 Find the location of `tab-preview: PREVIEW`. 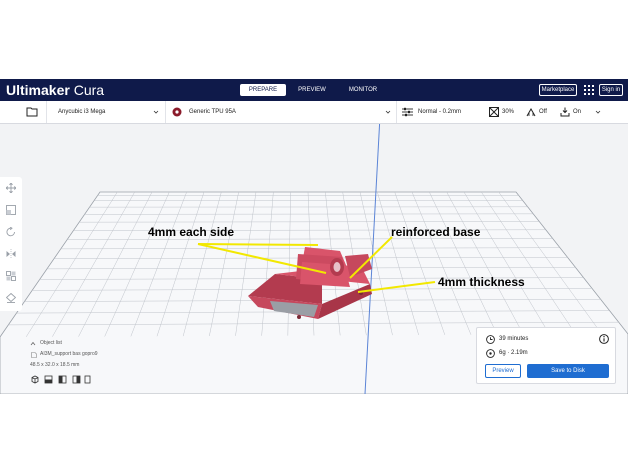

tab-preview: PREVIEW is located at coordinates (312, 90).